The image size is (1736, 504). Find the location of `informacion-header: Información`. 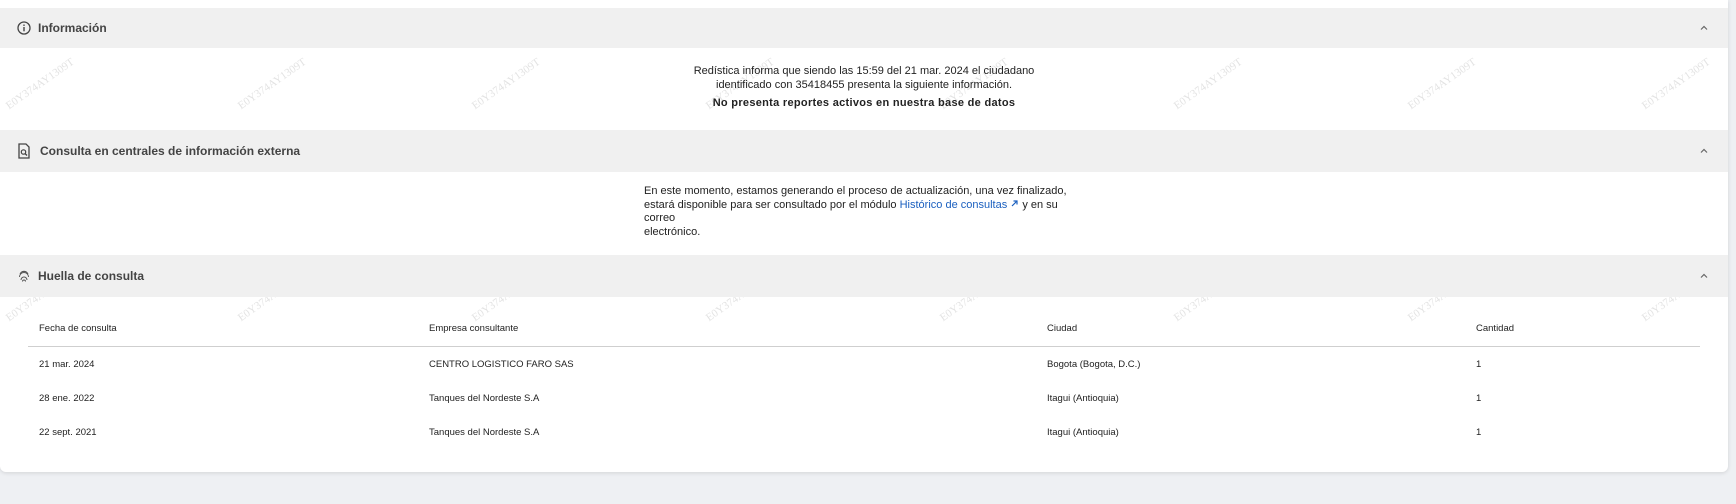

informacion-header: Información is located at coordinates (864, 28).